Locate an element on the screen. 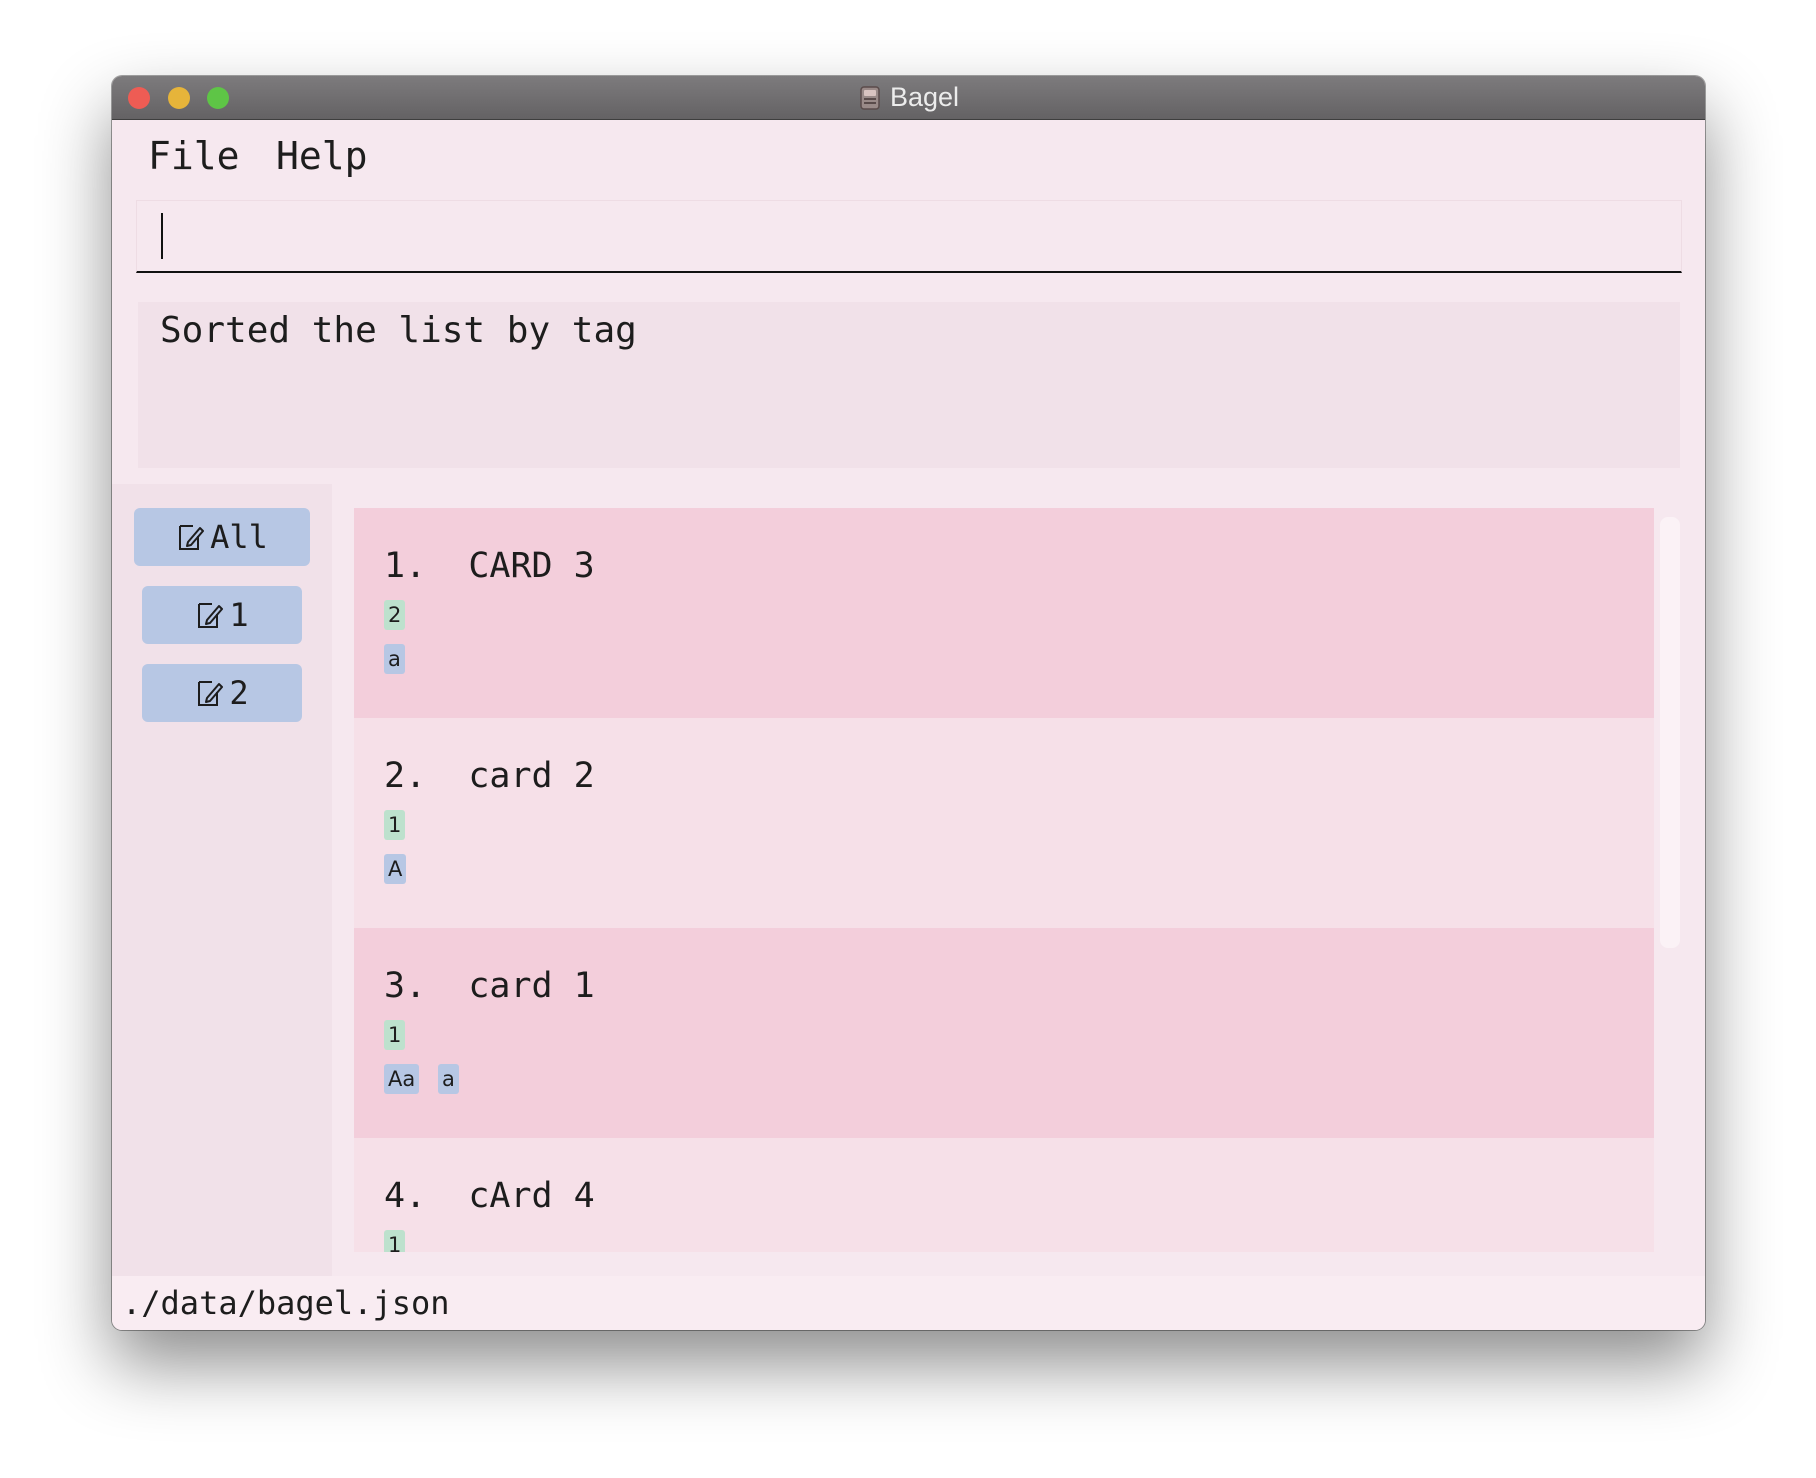  card-heading: 3. card 1 is located at coordinates (489, 986).